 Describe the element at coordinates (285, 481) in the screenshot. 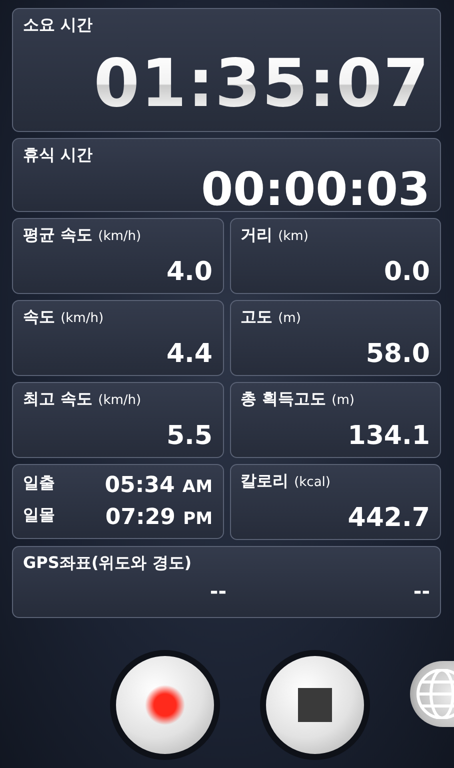

I see `stat-label: 칼로리 (kcal)` at that location.